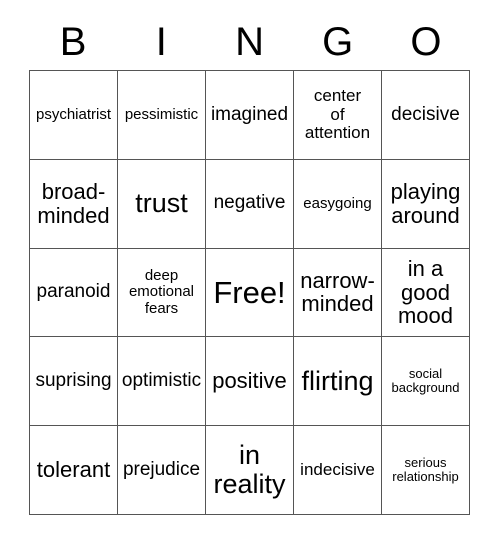  I want to click on bingo-cell-label: positive, so click(249, 381).